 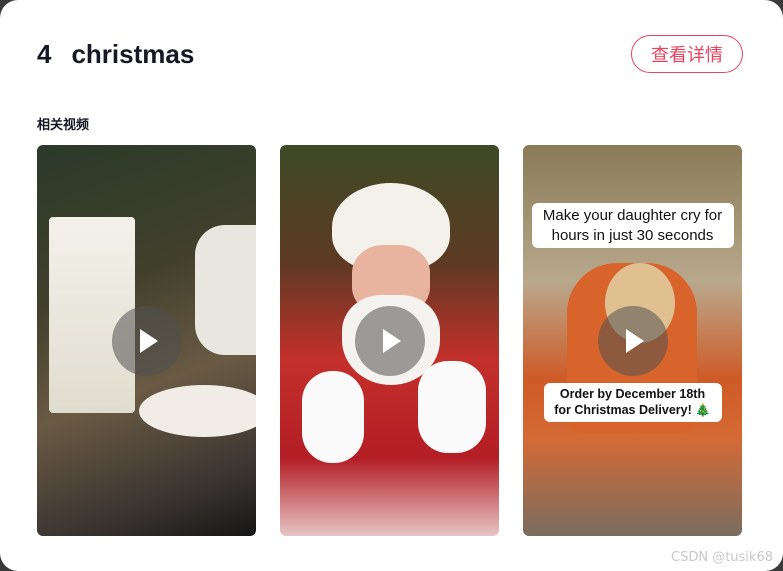 I want to click on glove-hand-image, so click(x=225, y=290).